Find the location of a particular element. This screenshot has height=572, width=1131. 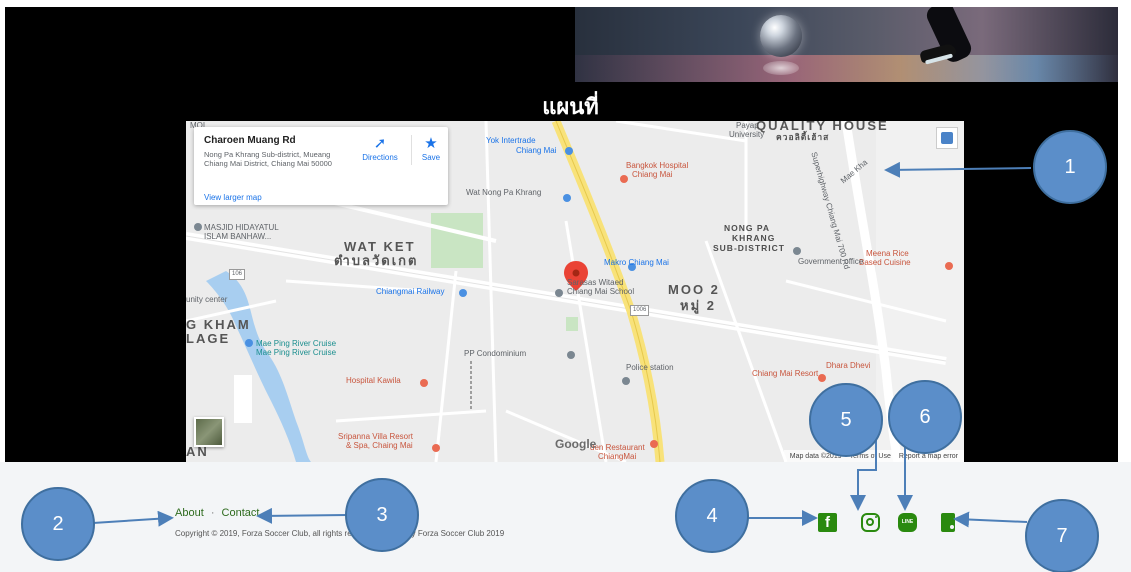

callout-3: 3 is located at coordinates (382, 515).